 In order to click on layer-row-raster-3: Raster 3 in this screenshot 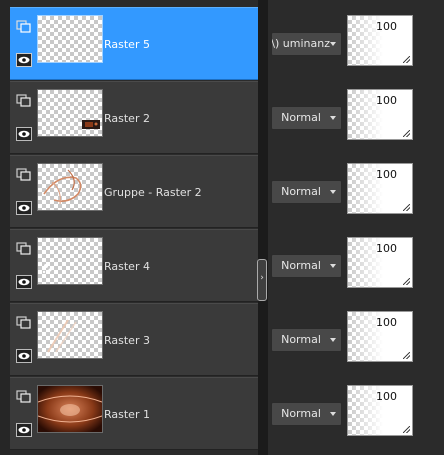, I will do `click(134, 339)`.